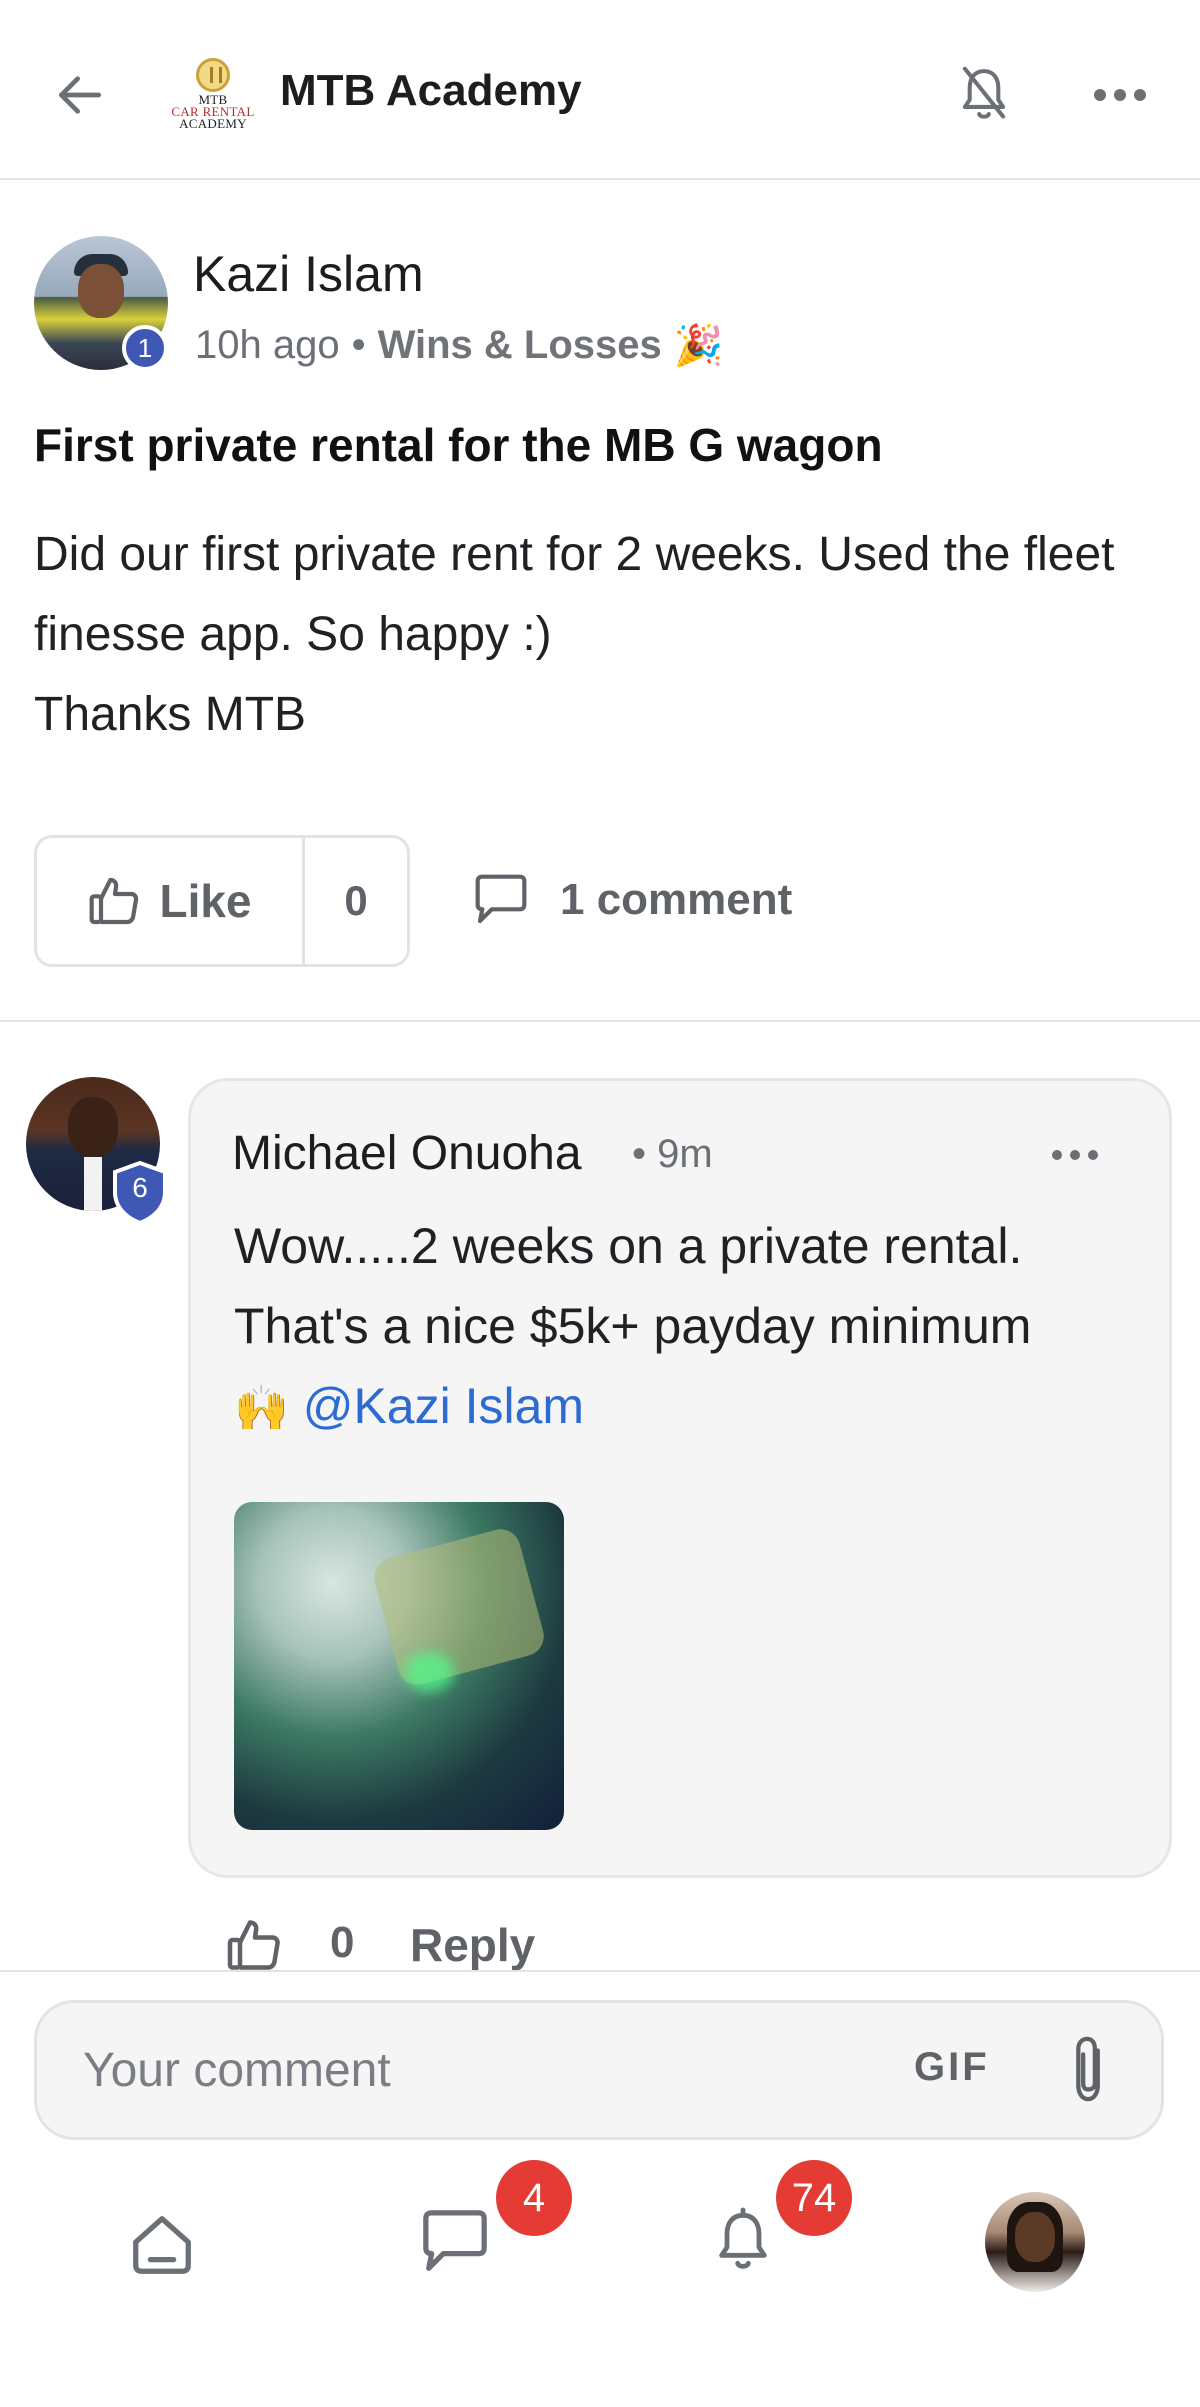 Image resolution: width=1200 pixels, height=2407 pixels. What do you see at coordinates (407, 1153) in the screenshot?
I see `comment-author-name: Michael Onuoha` at bounding box center [407, 1153].